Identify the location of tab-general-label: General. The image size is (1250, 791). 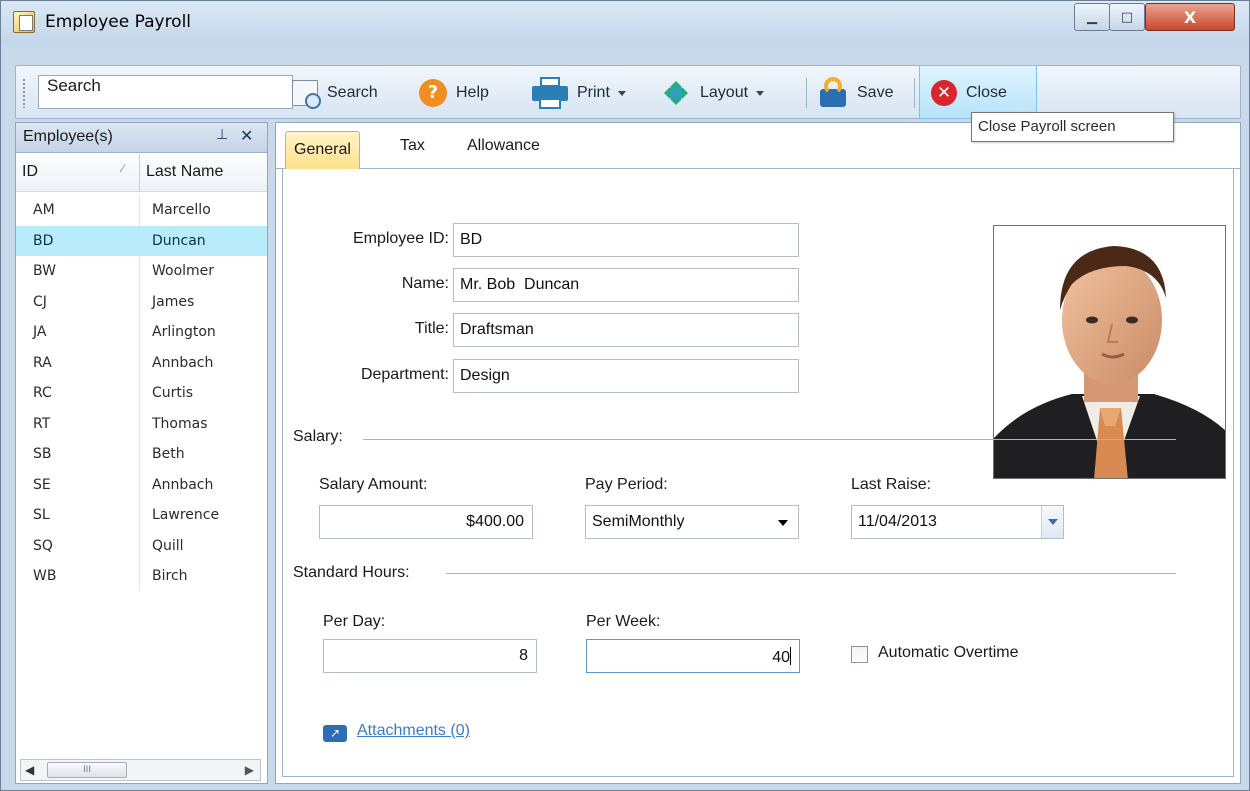
(322, 149).